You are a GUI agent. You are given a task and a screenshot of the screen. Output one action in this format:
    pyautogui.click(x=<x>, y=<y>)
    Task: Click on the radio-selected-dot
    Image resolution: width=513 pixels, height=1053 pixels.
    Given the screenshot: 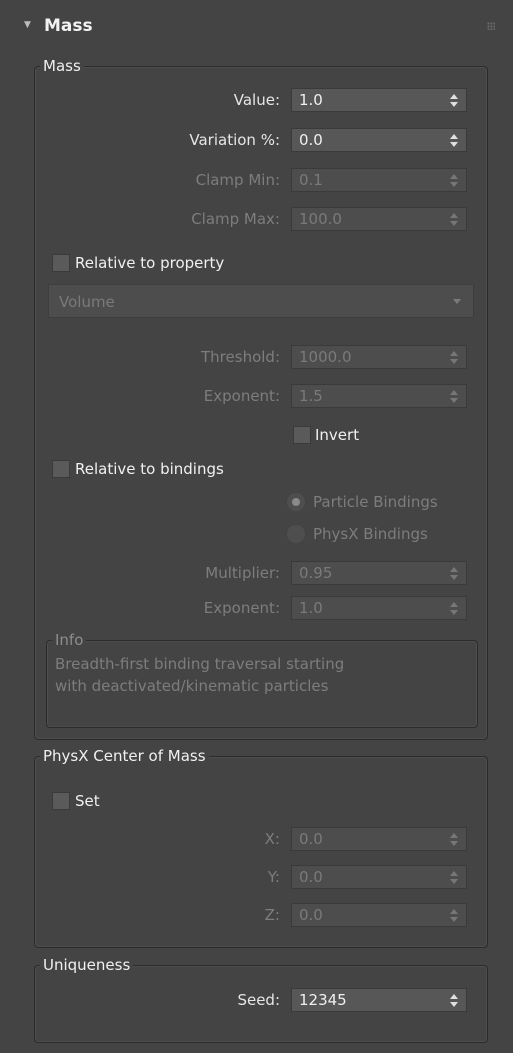 What is the action you would take?
    pyautogui.click(x=296, y=502)
    